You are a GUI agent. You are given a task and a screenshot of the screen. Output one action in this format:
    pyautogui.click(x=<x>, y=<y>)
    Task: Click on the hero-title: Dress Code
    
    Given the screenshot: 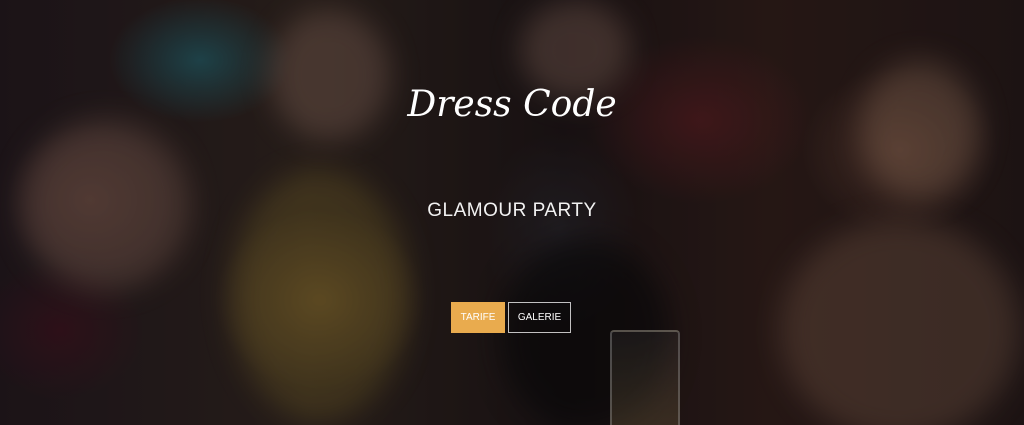 What is the action you would take?
    pyautogui.click(x=512, y=104)
    